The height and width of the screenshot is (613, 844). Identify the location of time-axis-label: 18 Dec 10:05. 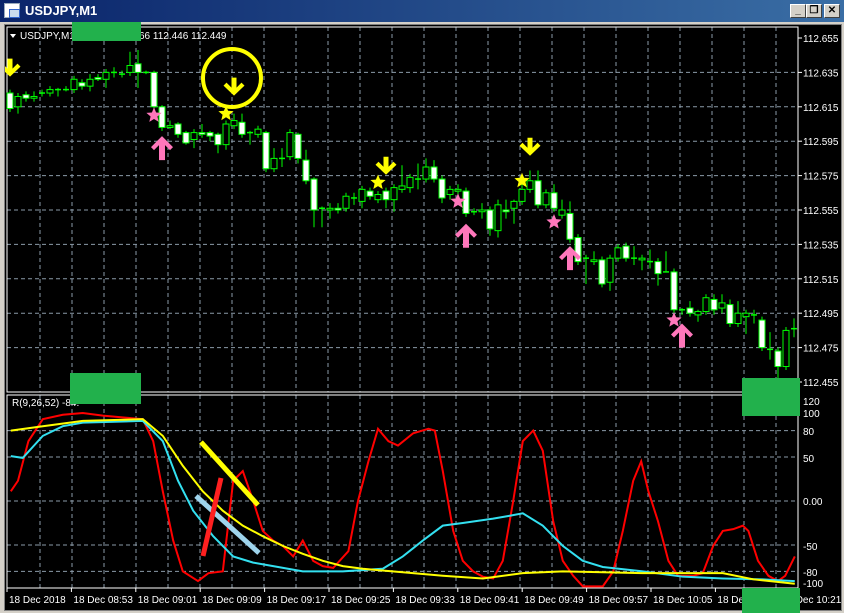
(683, 600).